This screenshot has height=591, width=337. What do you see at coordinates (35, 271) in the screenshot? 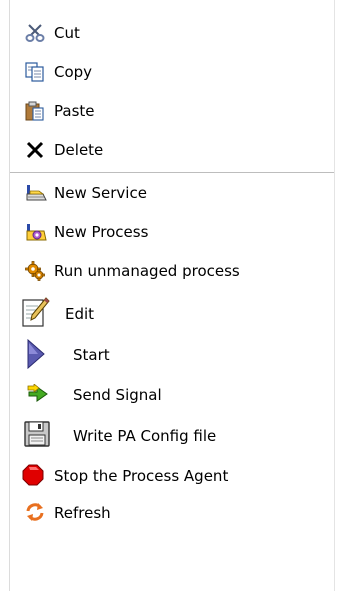
I see `gear-icon` at bounding box center [35, 271].